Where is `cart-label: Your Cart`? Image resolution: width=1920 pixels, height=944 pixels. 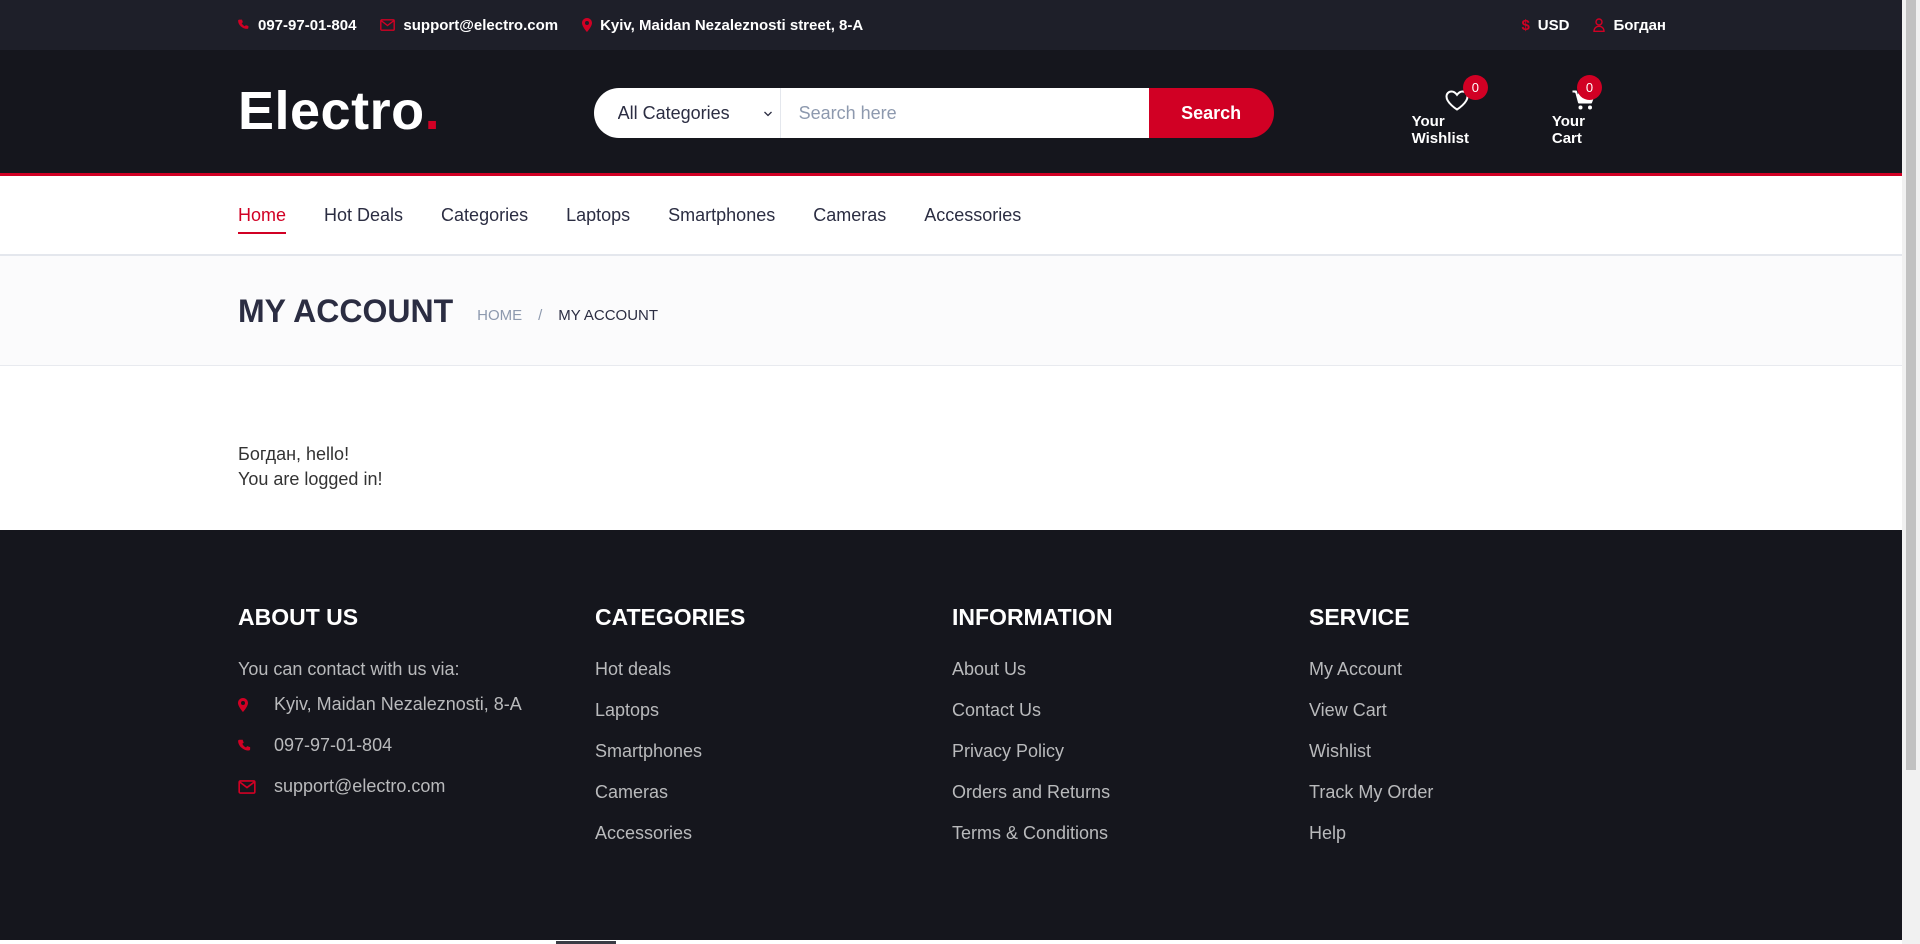 cart-label: Your Cart is located at coordinates (1568, 130).